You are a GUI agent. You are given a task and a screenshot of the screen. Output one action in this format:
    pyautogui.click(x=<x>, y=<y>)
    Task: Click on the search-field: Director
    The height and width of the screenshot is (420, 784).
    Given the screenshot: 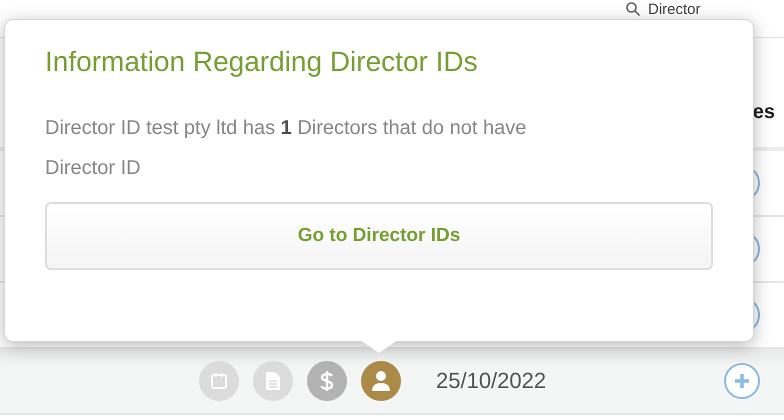 What is the action you would take?
    pyautogui.click(x=692, y=9)
    